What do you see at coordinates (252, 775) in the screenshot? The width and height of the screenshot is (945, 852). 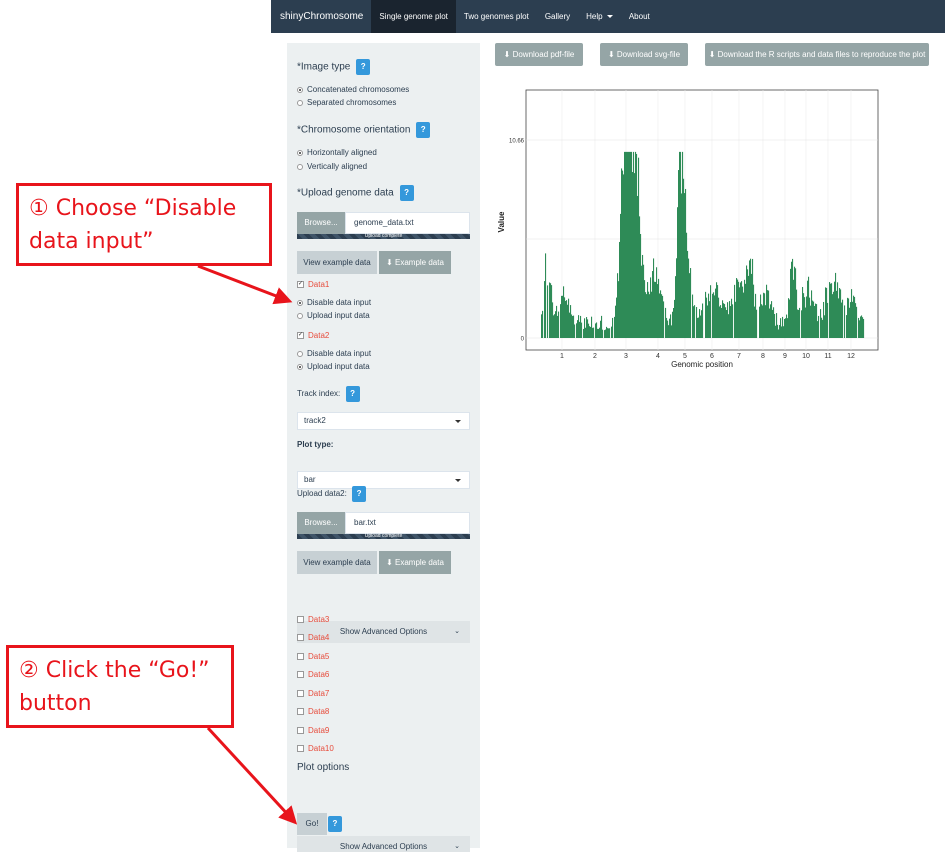 I see `arrow-to-go-button` at bounding box center [252, 775].